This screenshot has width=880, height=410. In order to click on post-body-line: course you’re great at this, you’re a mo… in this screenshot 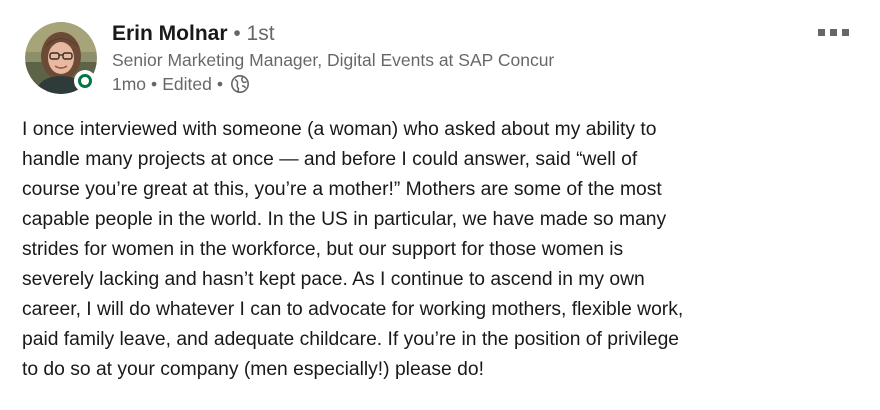, I will do `click(342, 189)`.